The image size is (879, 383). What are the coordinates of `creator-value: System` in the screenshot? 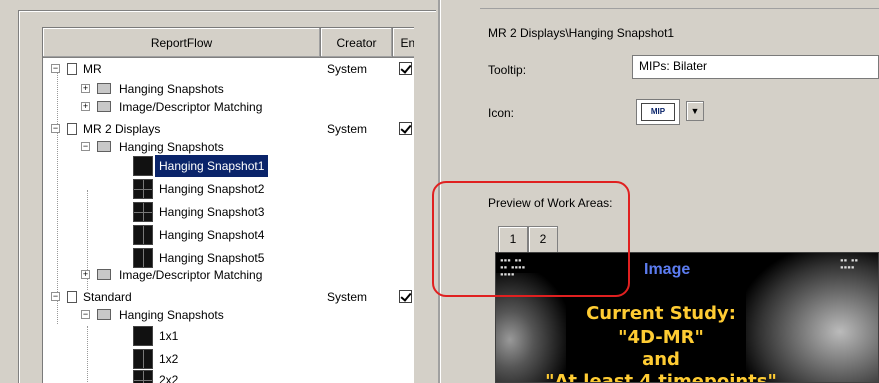 It's located at (347, 69).